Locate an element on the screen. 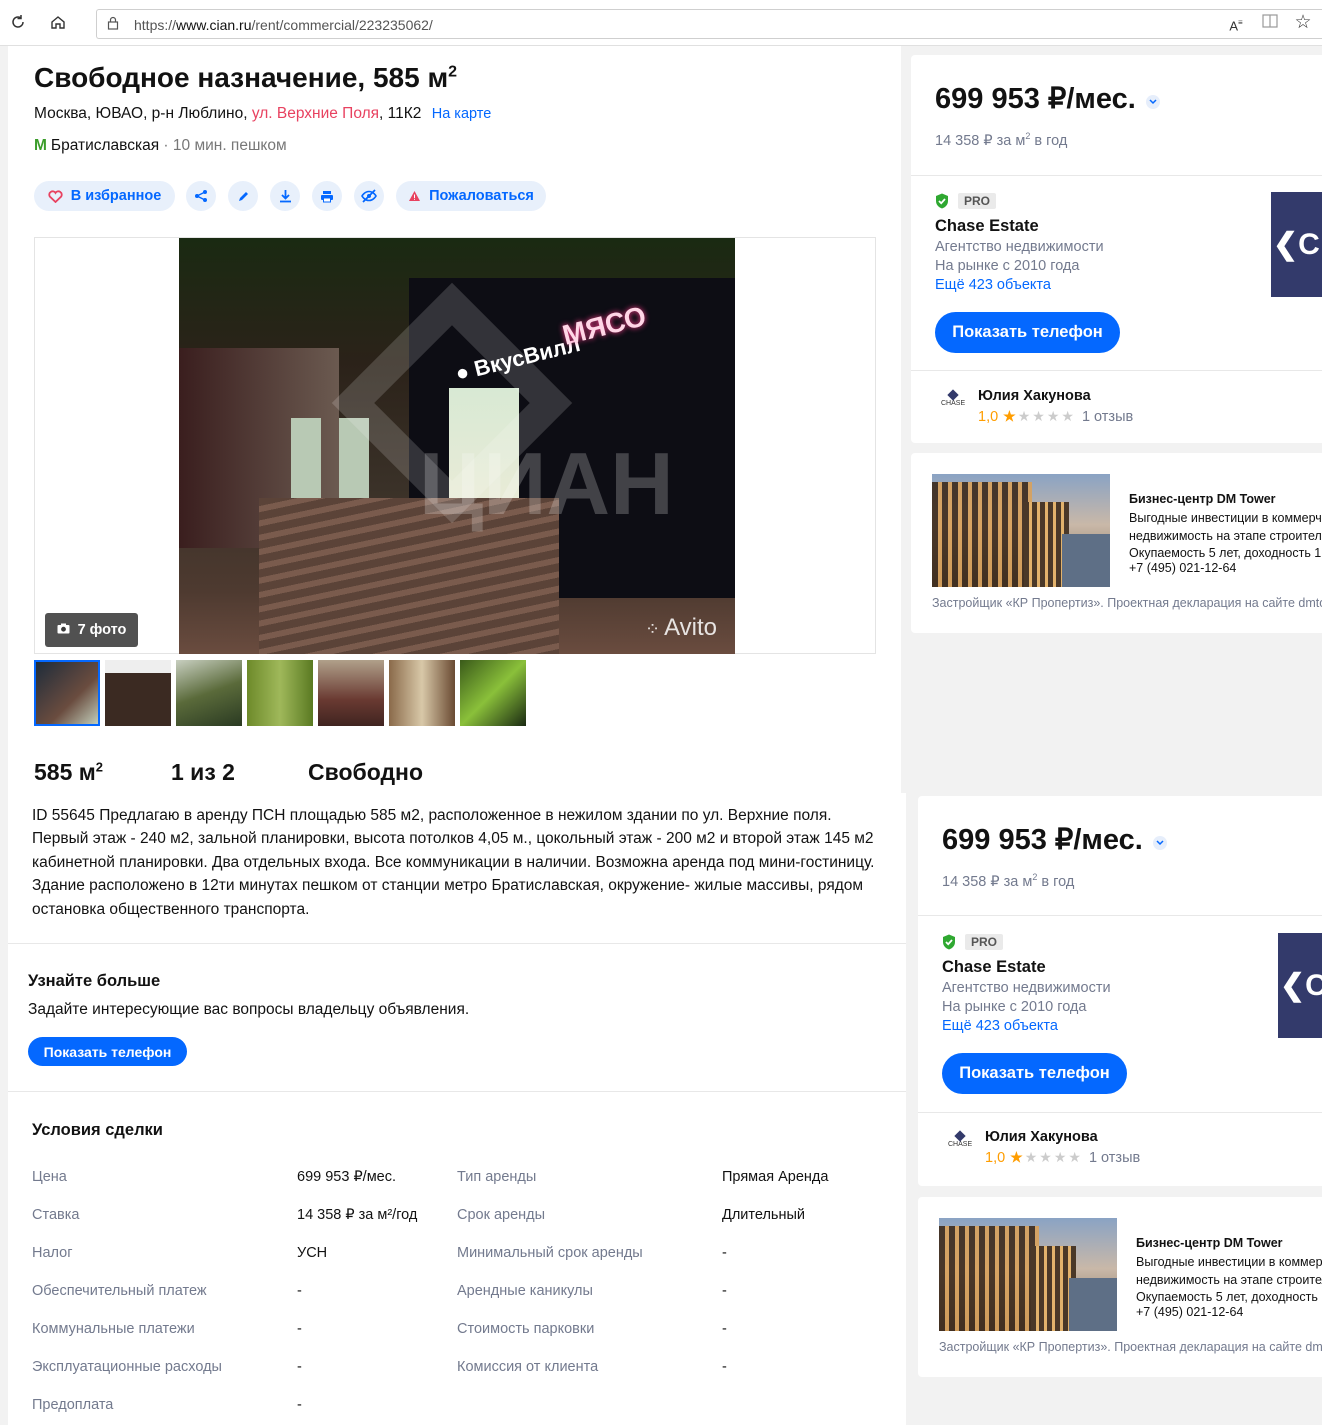 This screenshot has height=1425, width=1322. rating-stars-icon: ★★★★★ is located at coordinates (1046, 1157).